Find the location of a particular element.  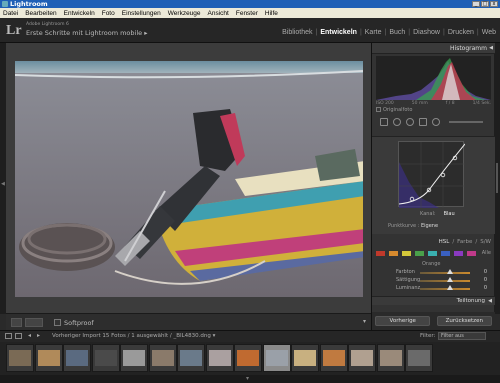

catalog-title: Erste Schritte mit Lightroom mobile ▸ is located at coordinates (86, 33).